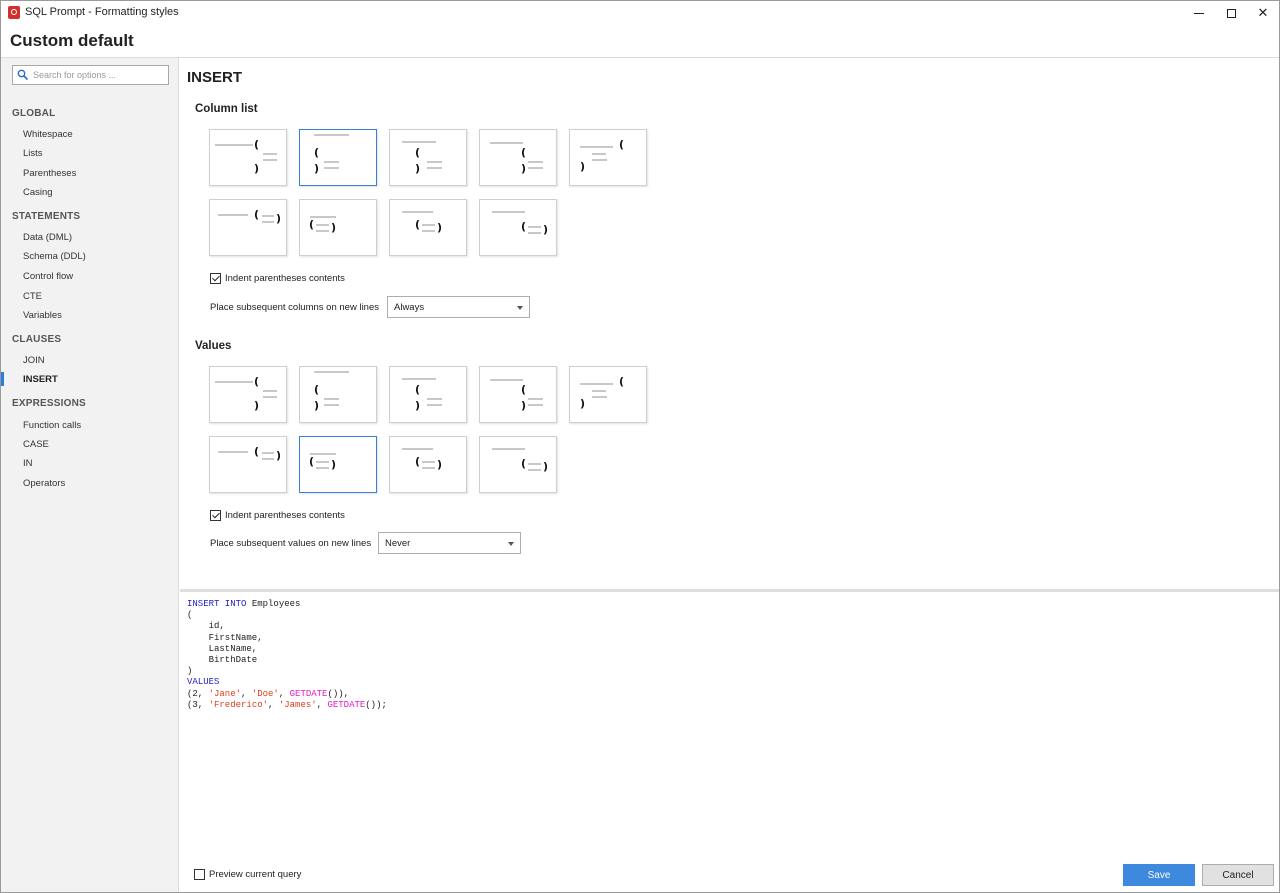 This screenshot has width=1280, height=893. Describe the element at coordinates (285, 515) in the screenshot. I see `values-indent-label: Indent parentheses contents` at that location.